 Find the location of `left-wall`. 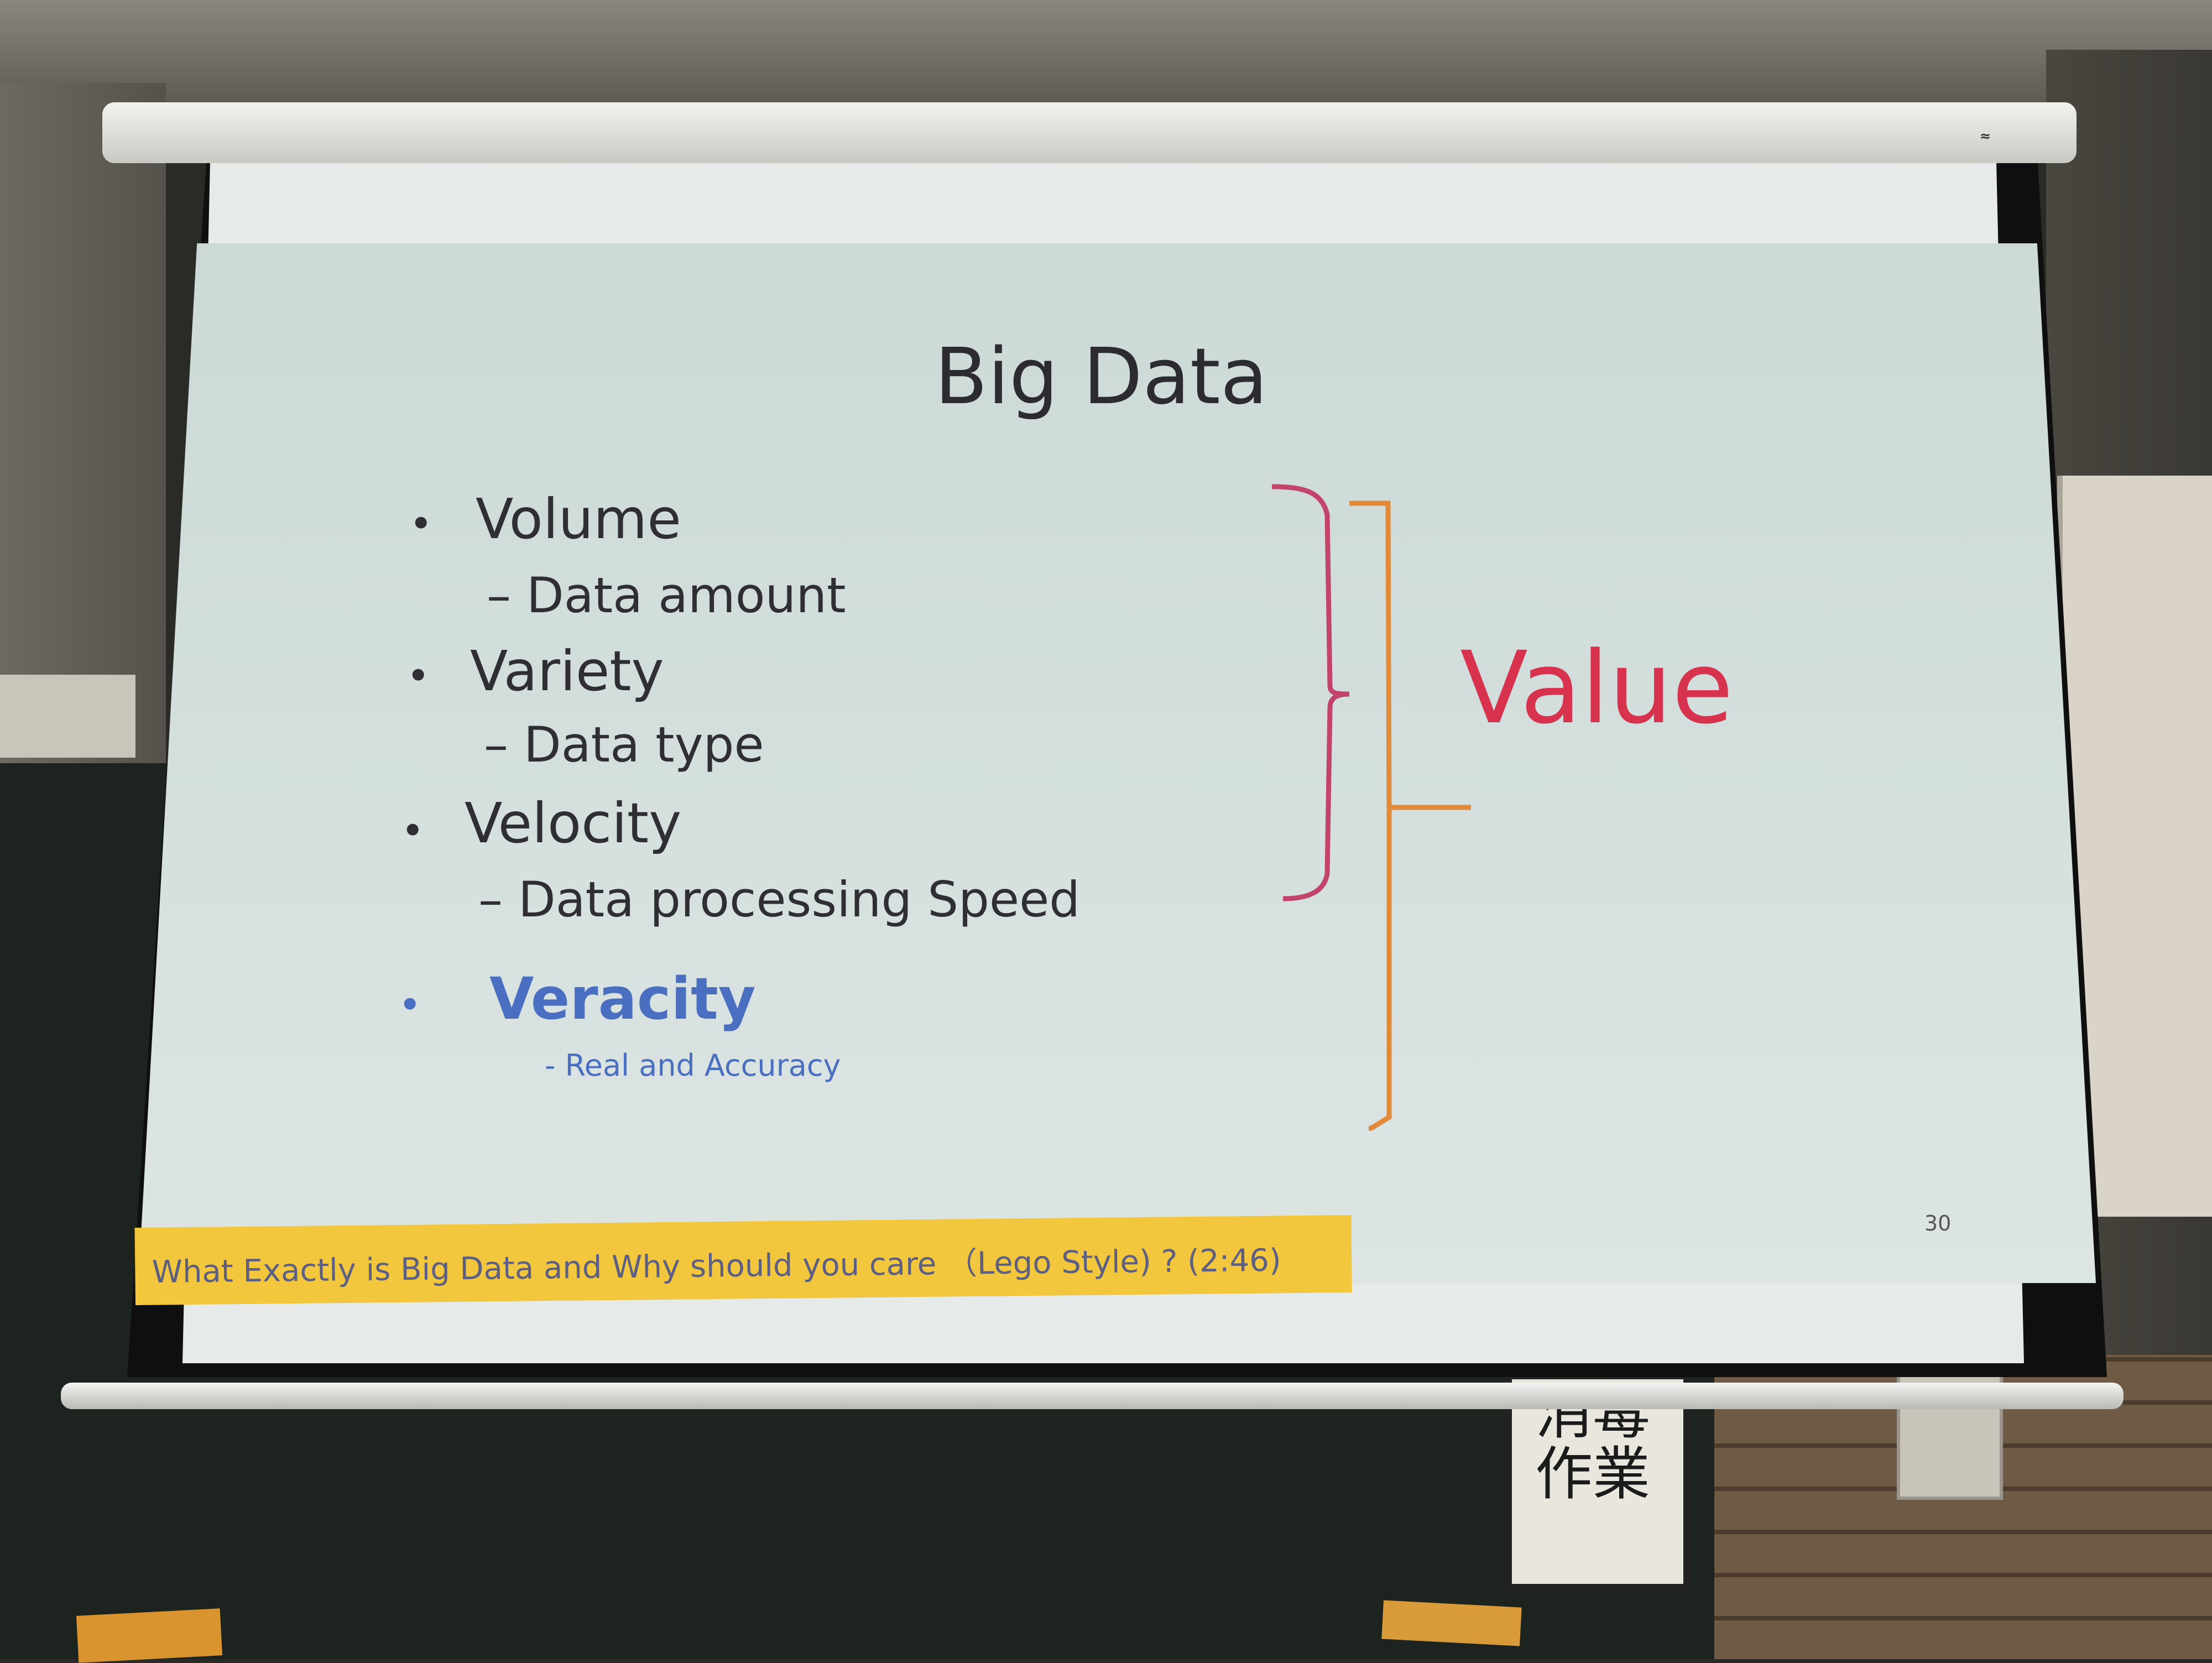

left-wall is located at coordinates (83, 428).